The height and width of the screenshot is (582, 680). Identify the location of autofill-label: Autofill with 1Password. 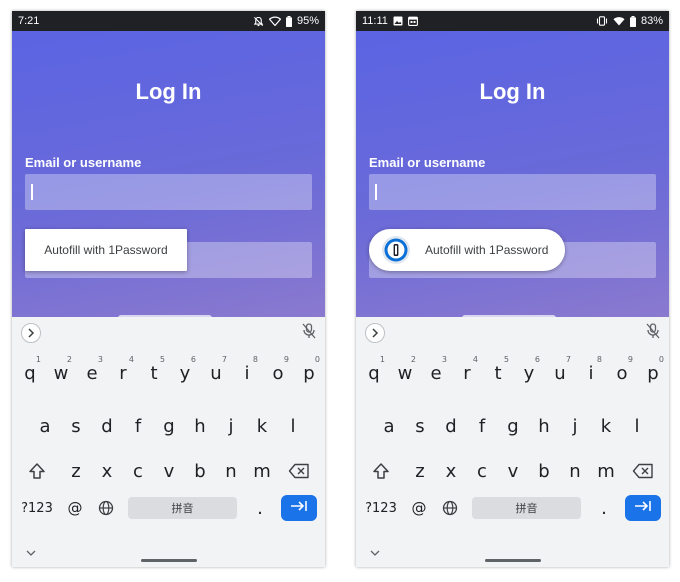
(487, 250).